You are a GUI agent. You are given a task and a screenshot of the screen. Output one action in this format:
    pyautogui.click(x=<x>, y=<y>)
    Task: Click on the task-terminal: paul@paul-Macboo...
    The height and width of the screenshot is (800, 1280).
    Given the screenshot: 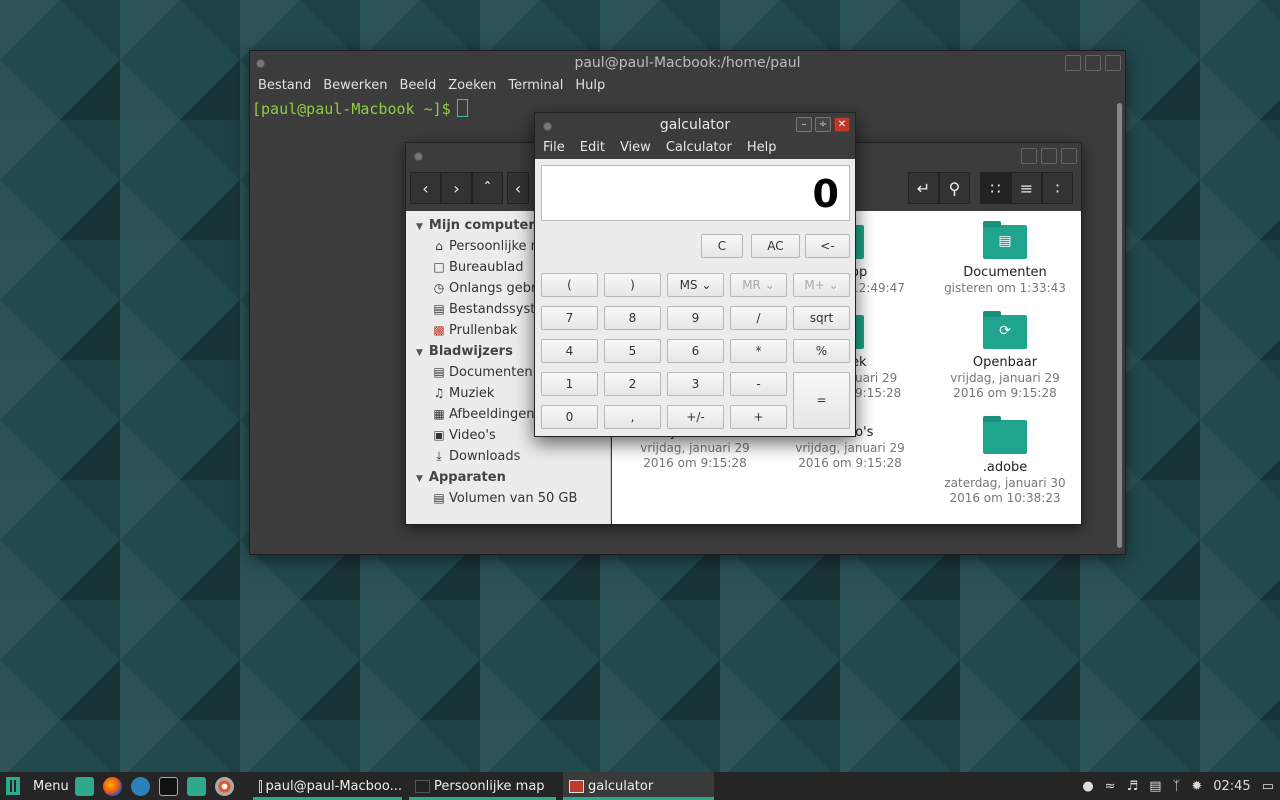 What is the action you would take?
    pyautogui.click(x=327, y=786)
    